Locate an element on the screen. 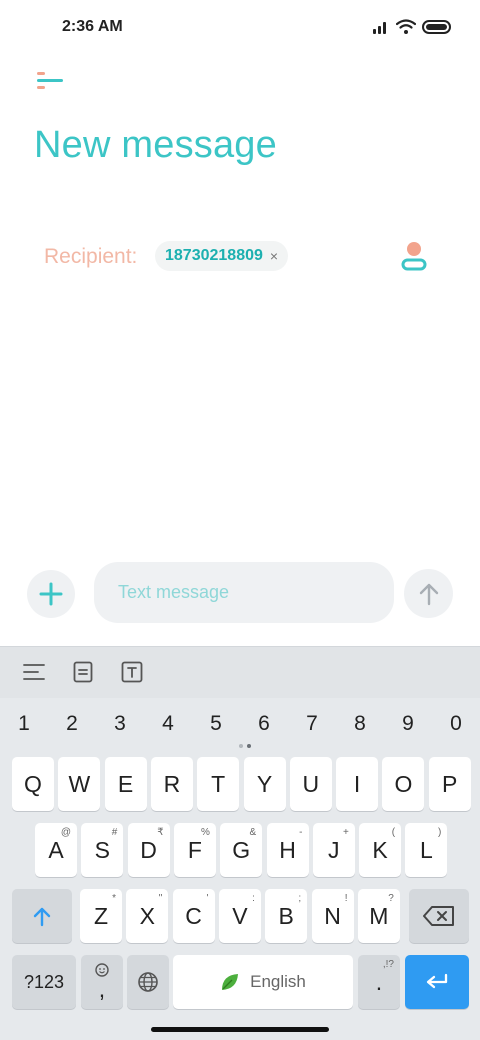 Image resolution: width=480 pixels, height=1040 pixels. key-label: S is located at coordinates (102, 849).